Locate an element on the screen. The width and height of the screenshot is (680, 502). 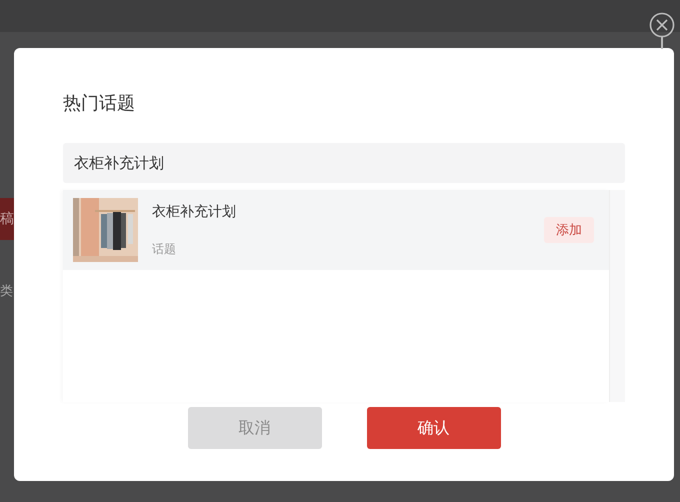
confirm-button: 确认 is located at coordinates (433, 428).